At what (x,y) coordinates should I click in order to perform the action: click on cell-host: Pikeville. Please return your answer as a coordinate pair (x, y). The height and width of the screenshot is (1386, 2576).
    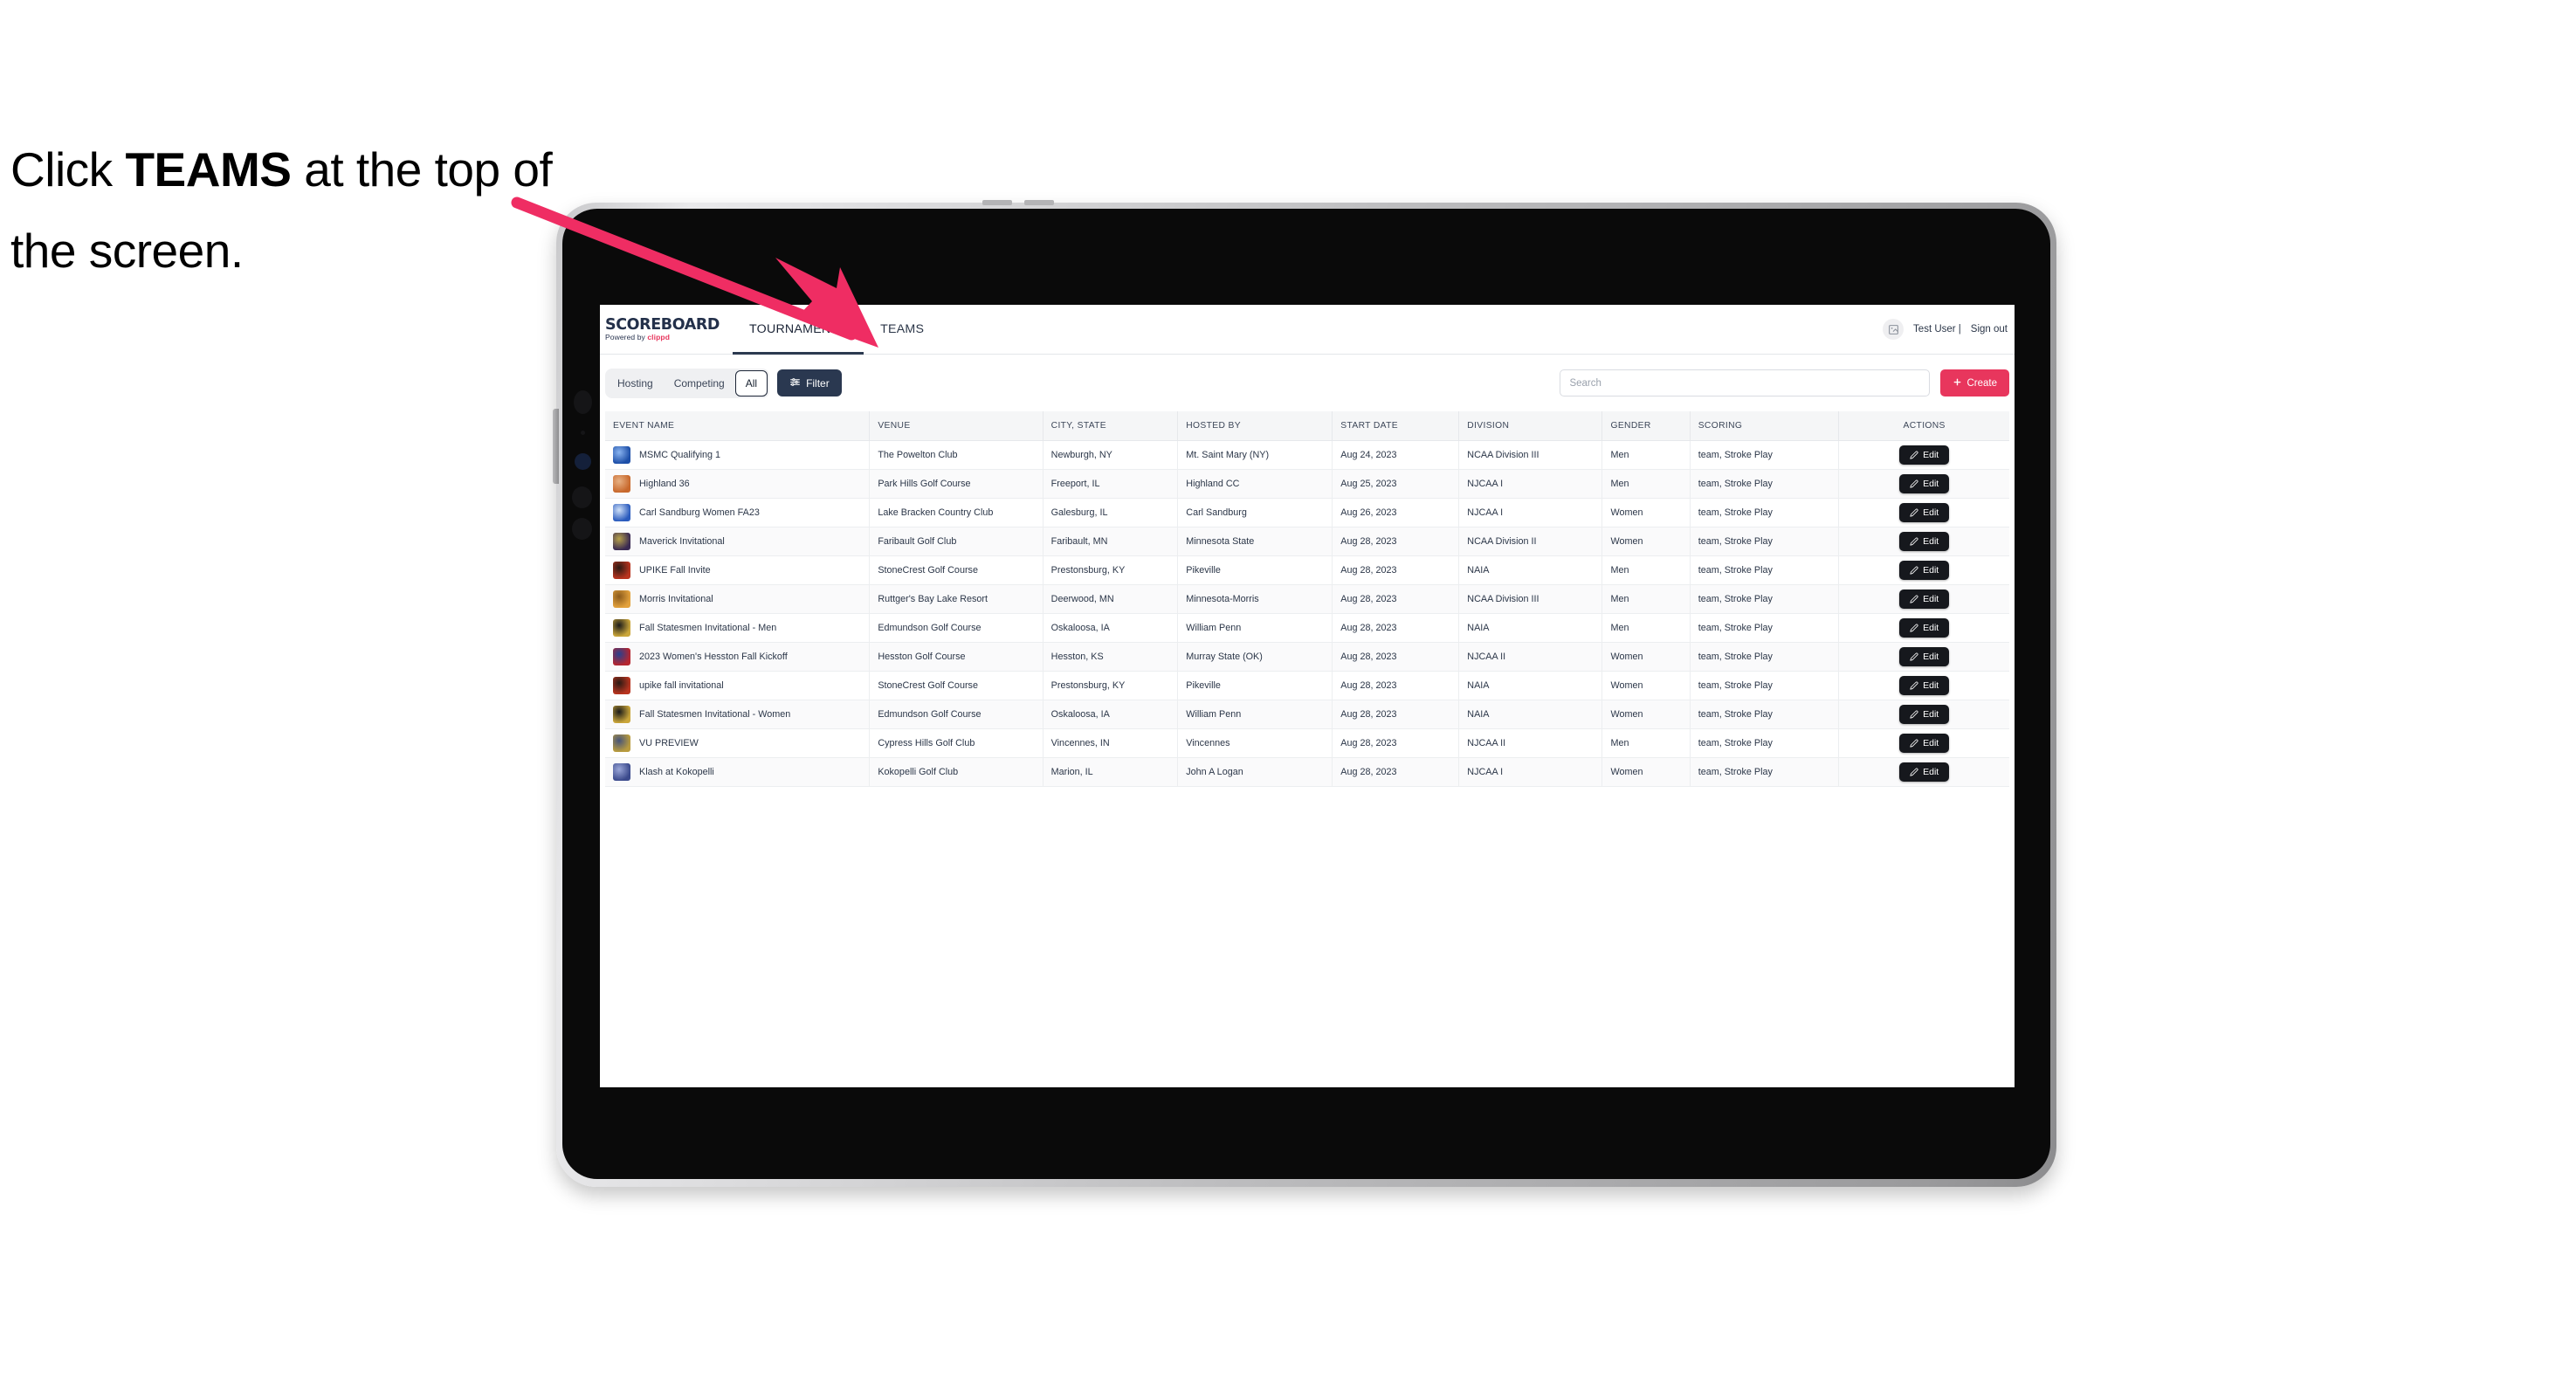
    Looking at the image, I should click on (1255, 570).